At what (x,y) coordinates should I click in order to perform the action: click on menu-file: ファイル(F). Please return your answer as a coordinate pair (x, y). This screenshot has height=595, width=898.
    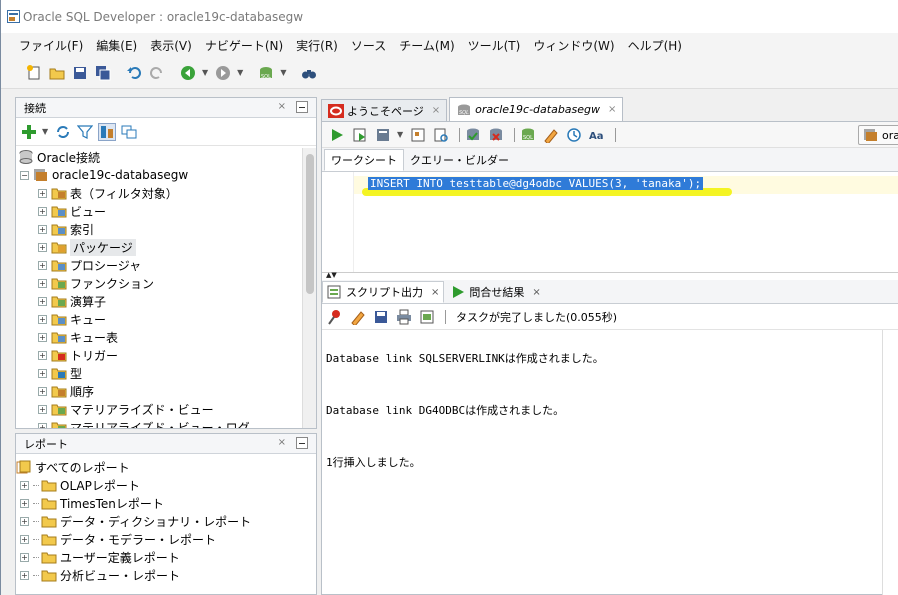
    Looking at the image, I should click on (51, 45).